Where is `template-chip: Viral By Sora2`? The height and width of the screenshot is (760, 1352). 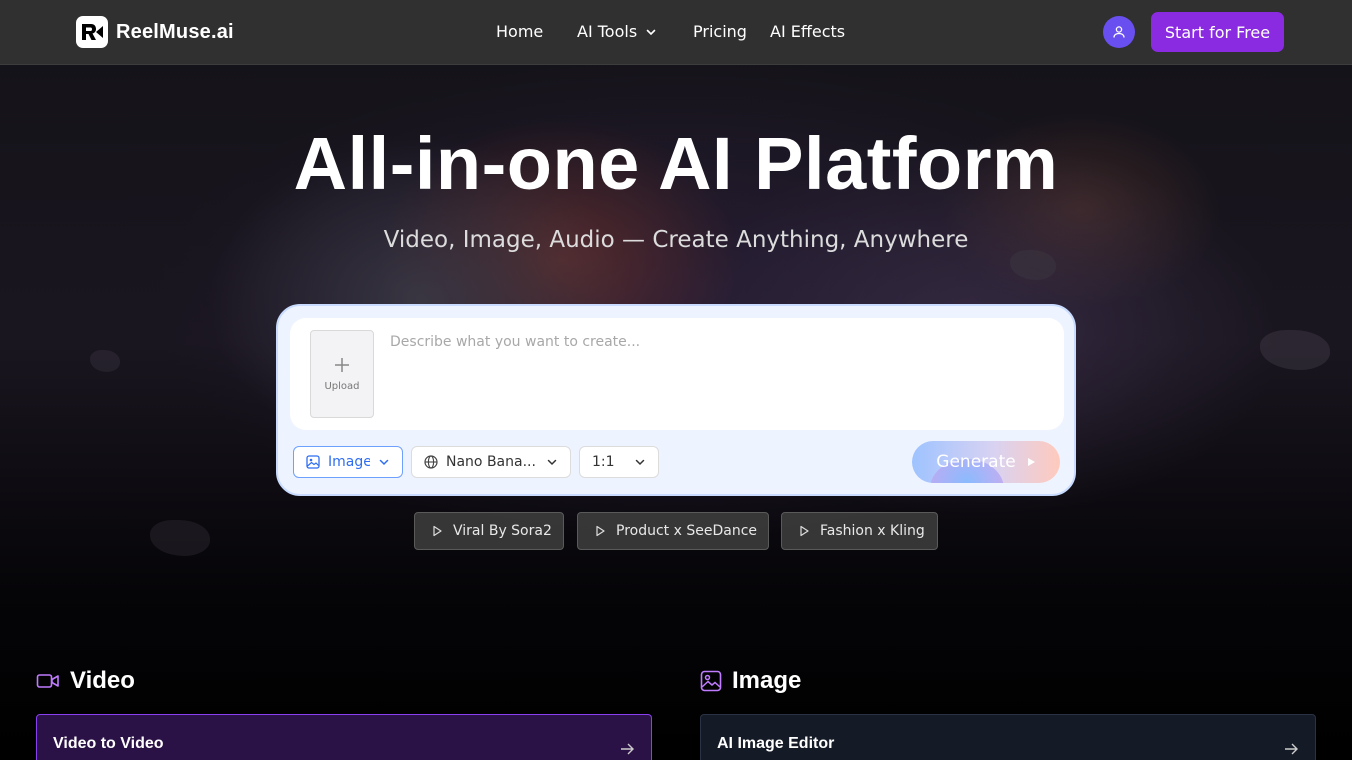
template-chip: Viral By Sora2 is located at coordinates (489, 531).